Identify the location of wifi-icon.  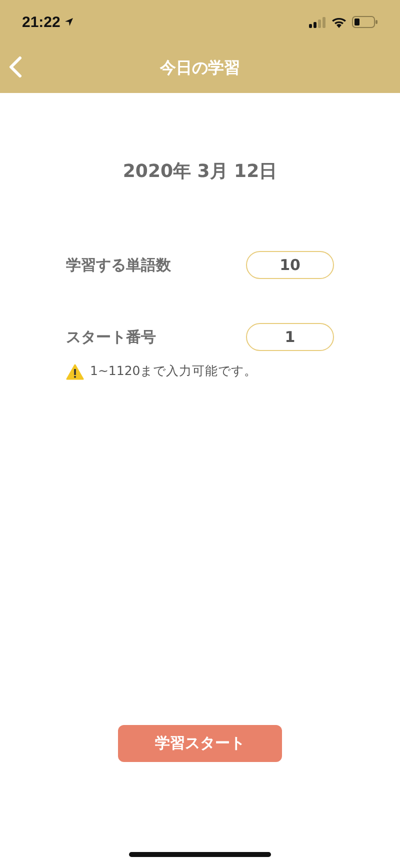
(339, 22).